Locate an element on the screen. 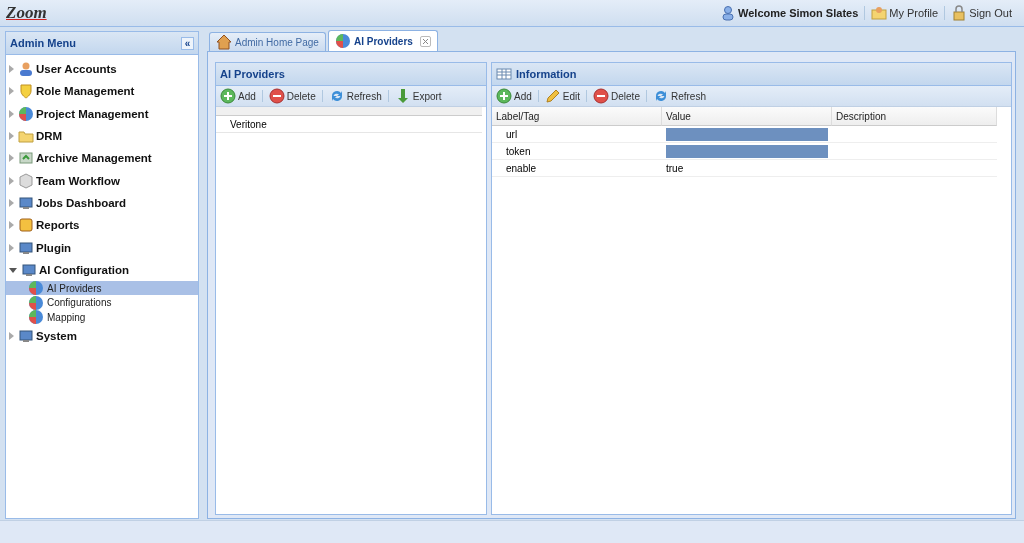 This screenshot has width=1024, height=543. report-icon is located at coordinates (26, 225).